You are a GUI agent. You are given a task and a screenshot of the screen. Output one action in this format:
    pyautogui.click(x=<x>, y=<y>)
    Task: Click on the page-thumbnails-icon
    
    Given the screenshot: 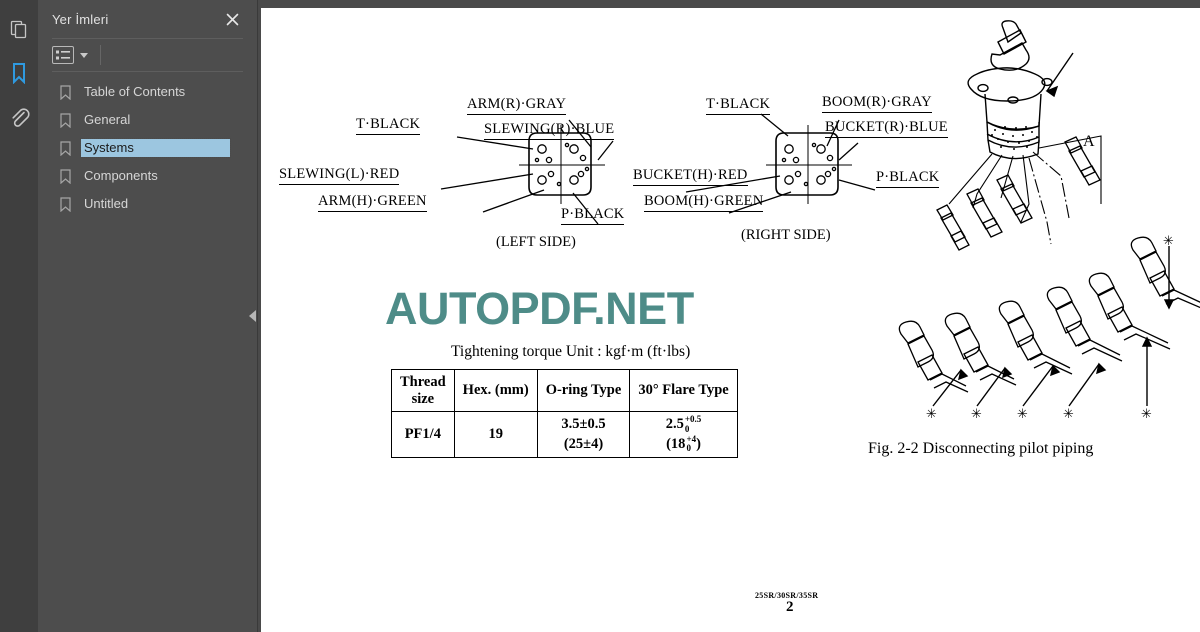 What is the action you would take?
    pyautogui.click(x=19, y=29)
    